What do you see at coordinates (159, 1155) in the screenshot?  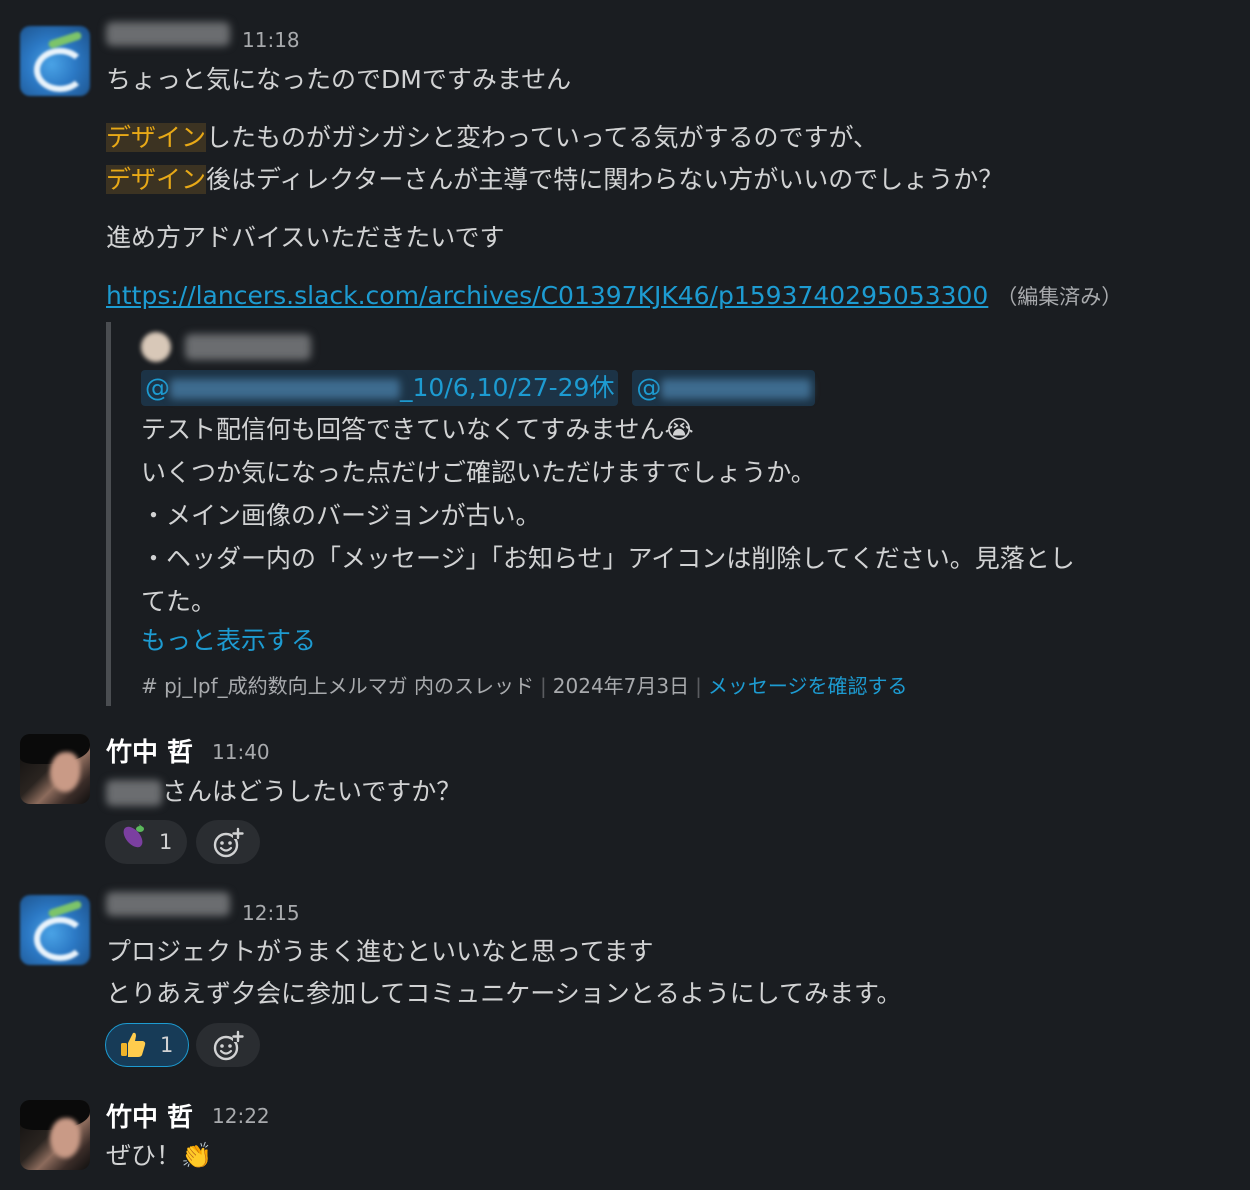 I see `message-text-line: ぜひ！👏` at bounding box center [159, 1155].